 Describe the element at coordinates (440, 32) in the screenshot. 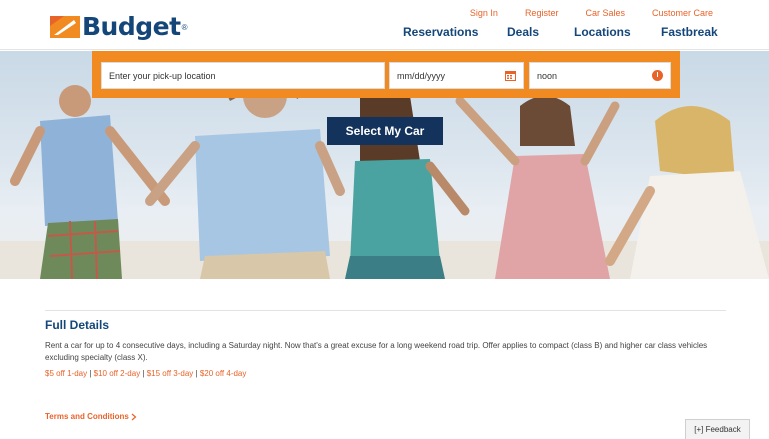

I see `nav-reservations: Reservations` at that location.